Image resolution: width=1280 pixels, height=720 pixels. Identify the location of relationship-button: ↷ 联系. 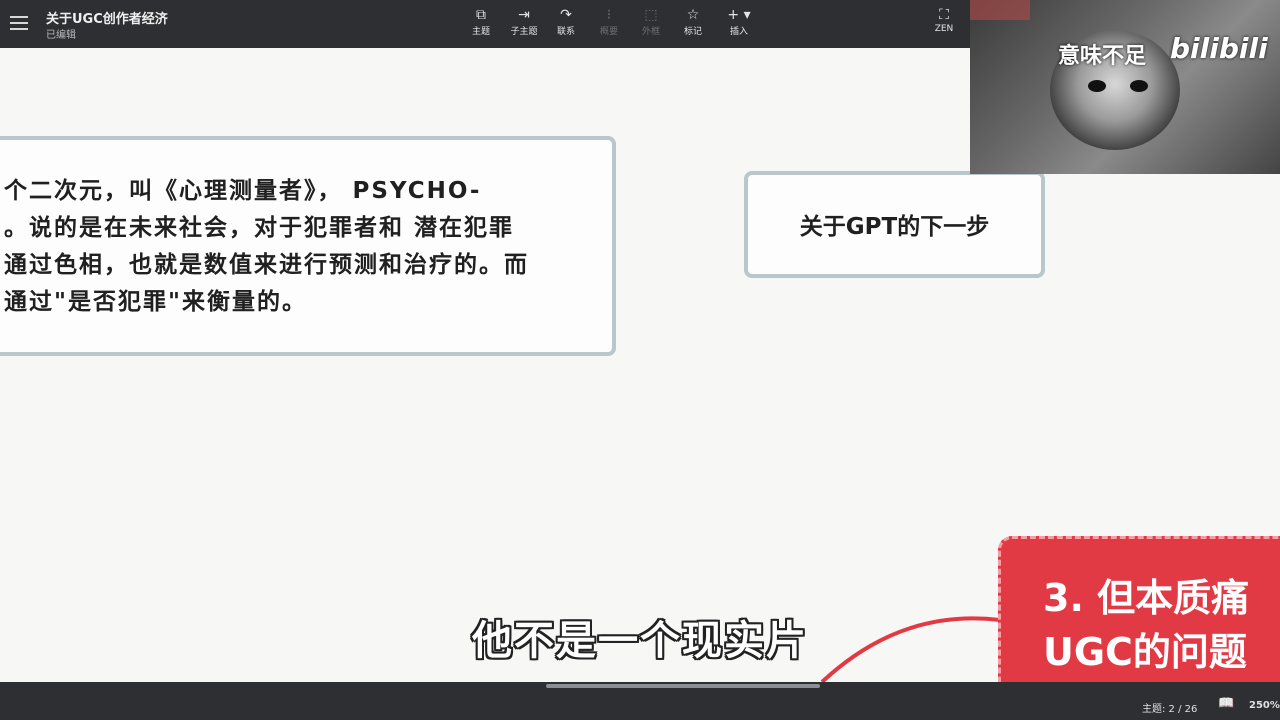
(566, 21).